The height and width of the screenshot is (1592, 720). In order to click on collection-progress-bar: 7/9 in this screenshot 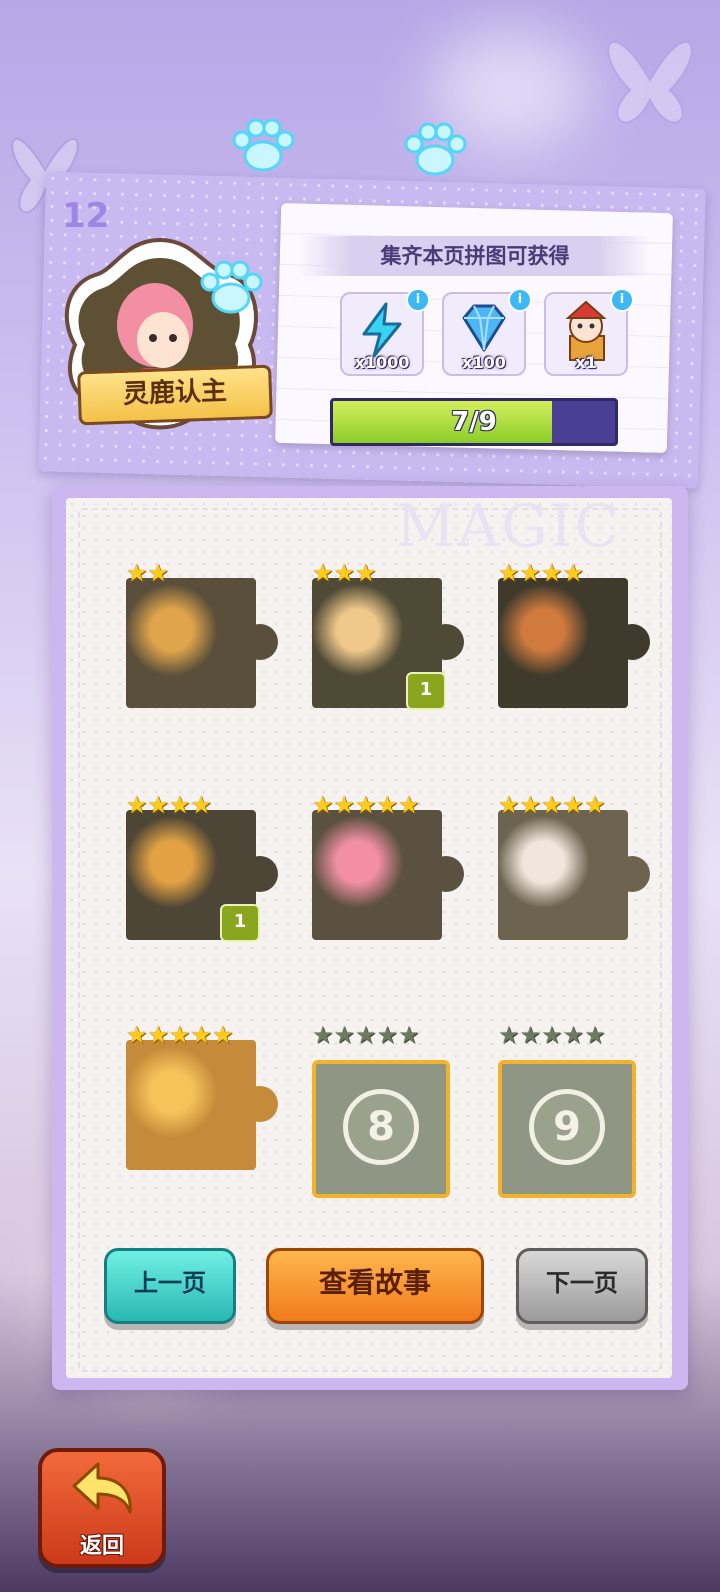, I will do `click(474, 422)`.